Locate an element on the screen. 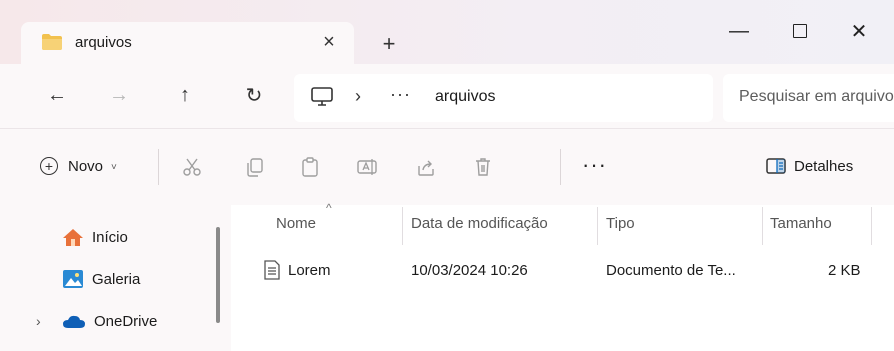 The height and width of the screenshot is (351, 894). back-button: ← is located at coordinates (57, 95).